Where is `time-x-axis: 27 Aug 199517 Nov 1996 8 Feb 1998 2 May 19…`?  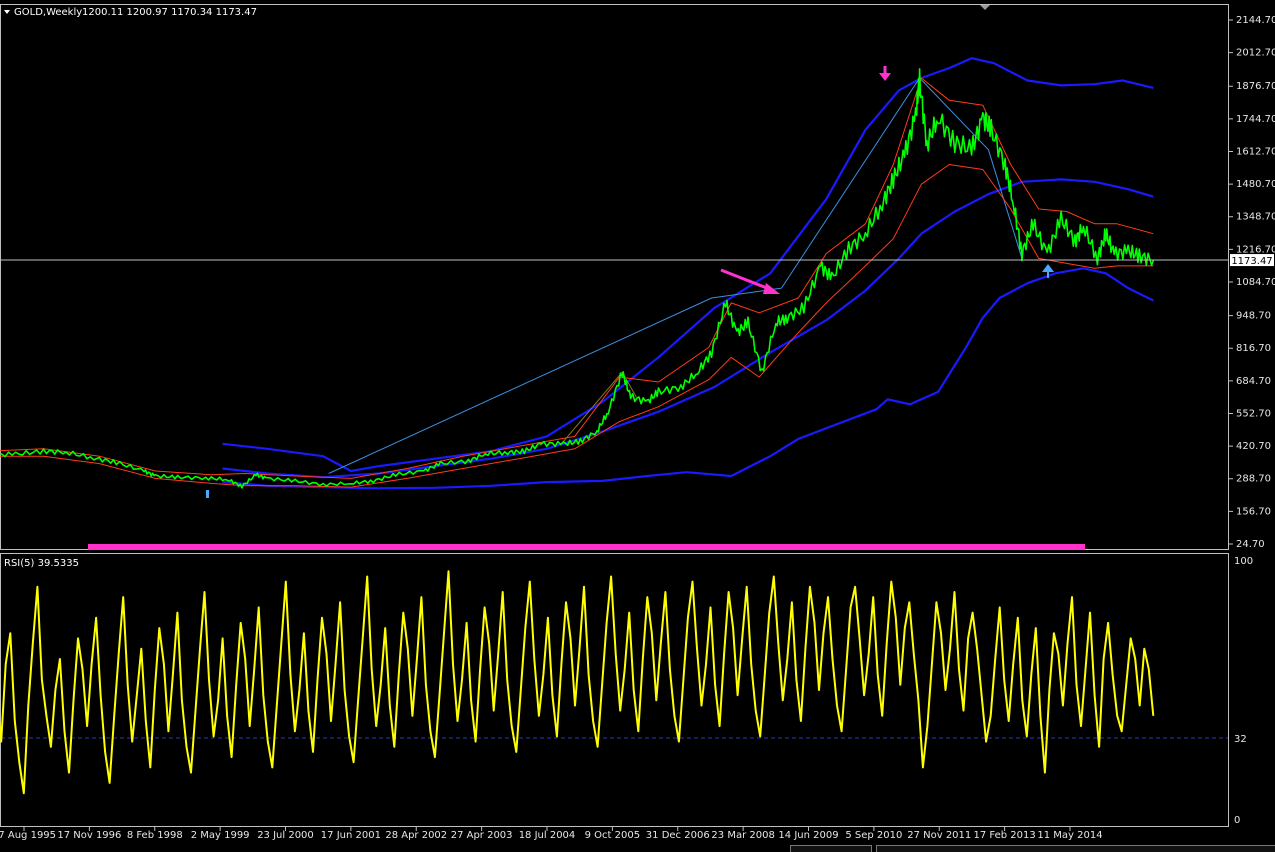 time-x-axis: 27 Aug 199517 Nov 1996 8 Feb 1998 2 May 19… is located at coordinates (551, 834).